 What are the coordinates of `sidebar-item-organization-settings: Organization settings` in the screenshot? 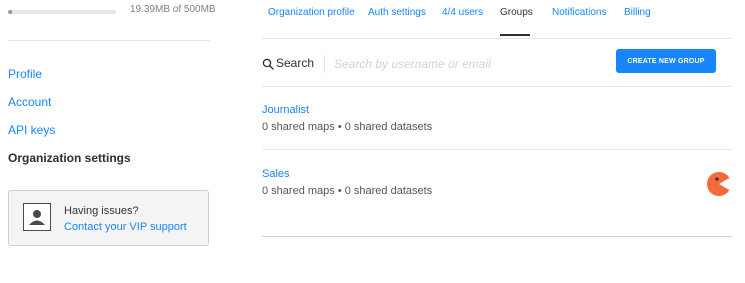 It's located at (69, 164).